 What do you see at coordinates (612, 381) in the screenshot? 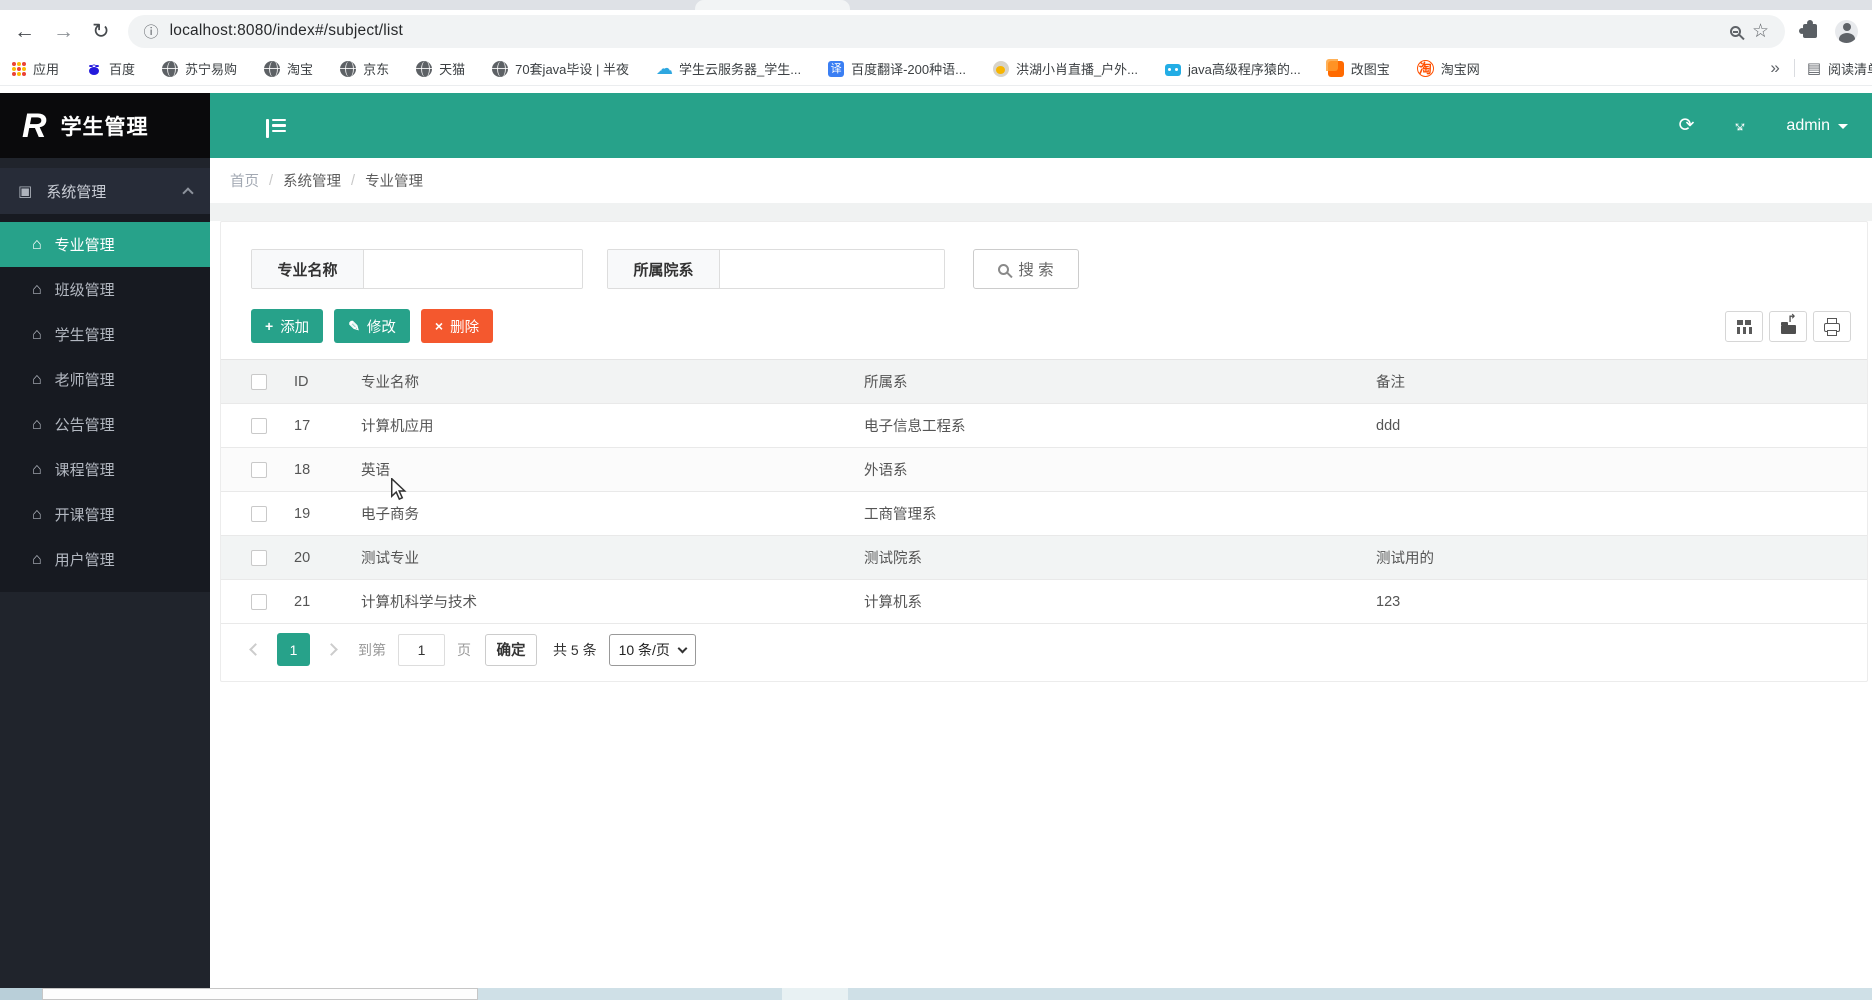
I see `col-header-name: 专业名称` at bounding box center [612, 381].